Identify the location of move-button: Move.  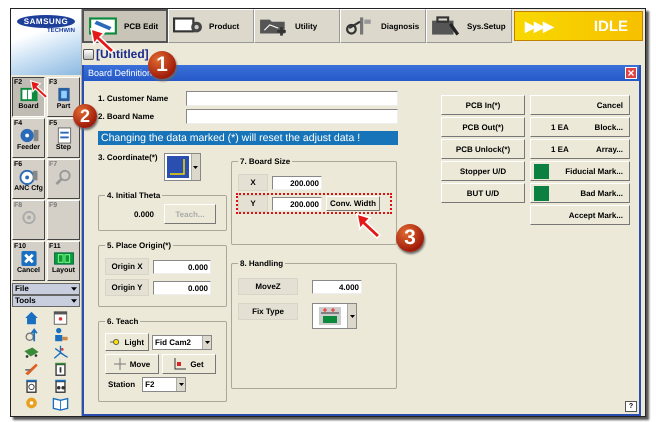
(132, 364).